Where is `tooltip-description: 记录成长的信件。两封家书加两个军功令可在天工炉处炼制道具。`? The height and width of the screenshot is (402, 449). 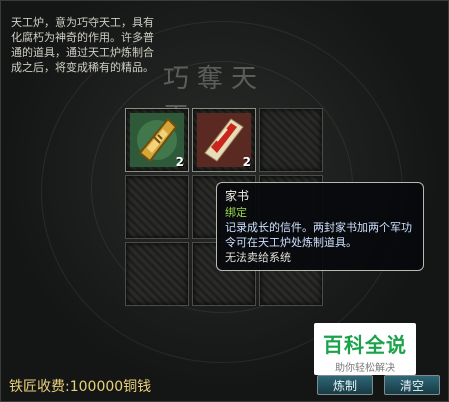 tooltip-description: 记录成长的信件。两封家书加两个军功令可在天工炉处炼制道具。 is located at coordinates (318, 235).